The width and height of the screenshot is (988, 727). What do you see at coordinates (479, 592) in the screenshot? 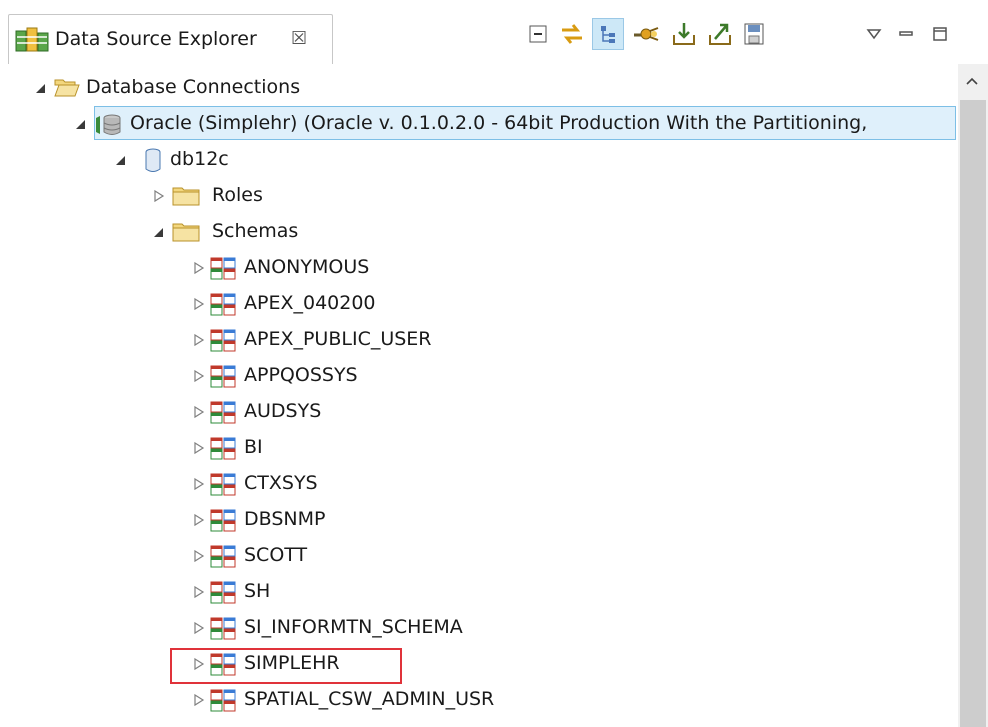
I see `tree-node-schema: SH` at bounding box center [479, 592].